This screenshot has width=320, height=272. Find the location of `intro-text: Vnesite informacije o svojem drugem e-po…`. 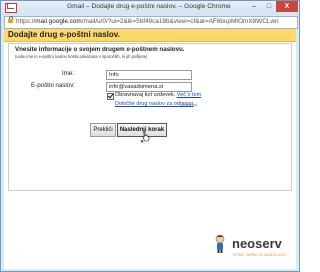

intro-text: Vnesite informacije o svojem drugem e-po… is located at coordinates (100, 49).